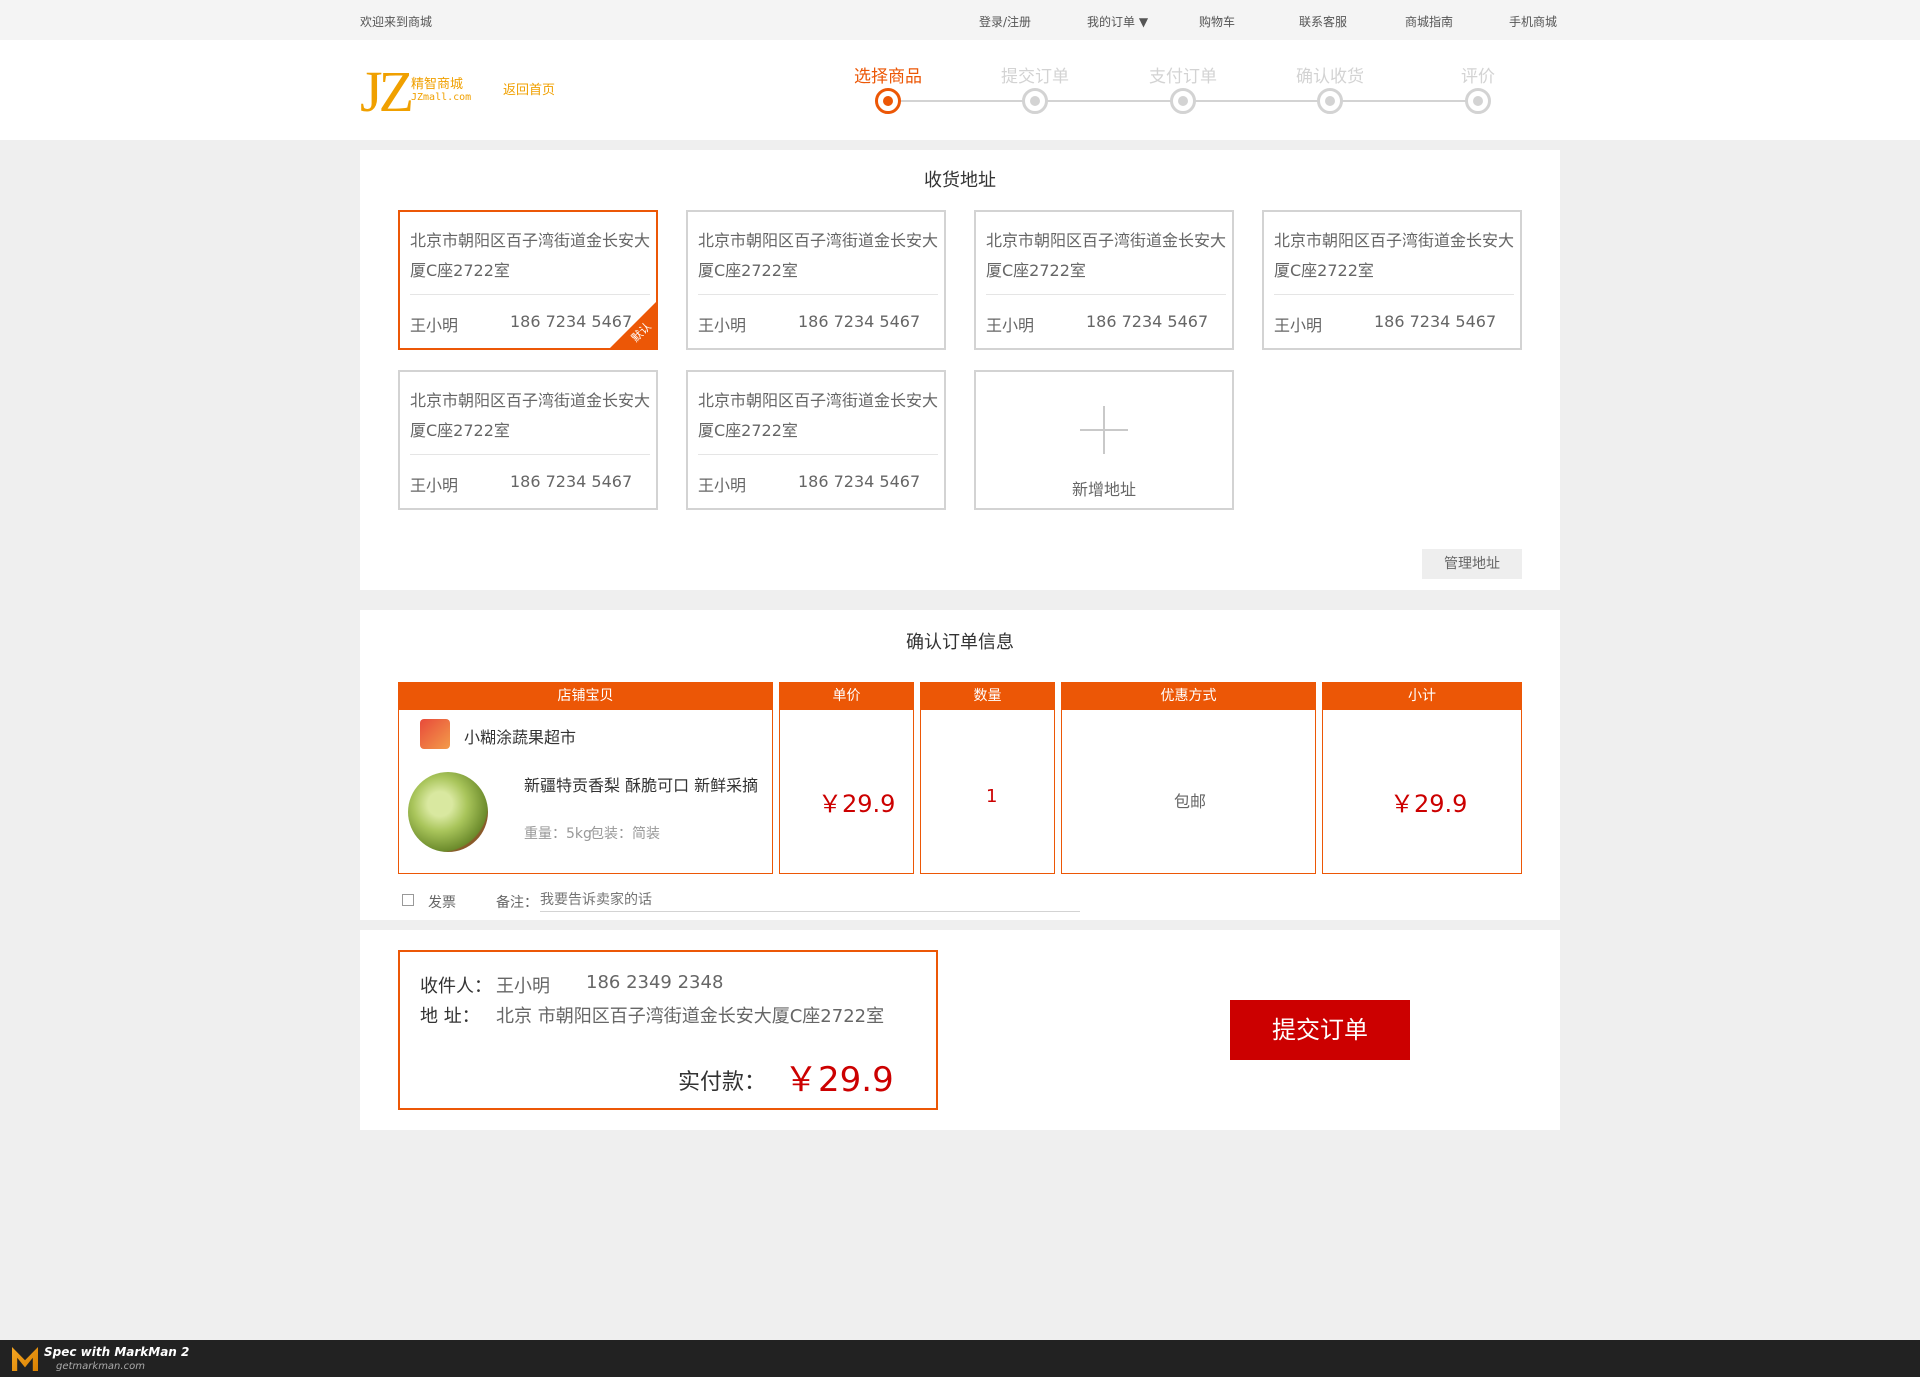 The height and width of the screenshot is (1377, 1920). What do you see at coordinates (839, 1080) in the screenshot?
I see `pay-amount: ￥29.9` at bounding box center [839, 1080].